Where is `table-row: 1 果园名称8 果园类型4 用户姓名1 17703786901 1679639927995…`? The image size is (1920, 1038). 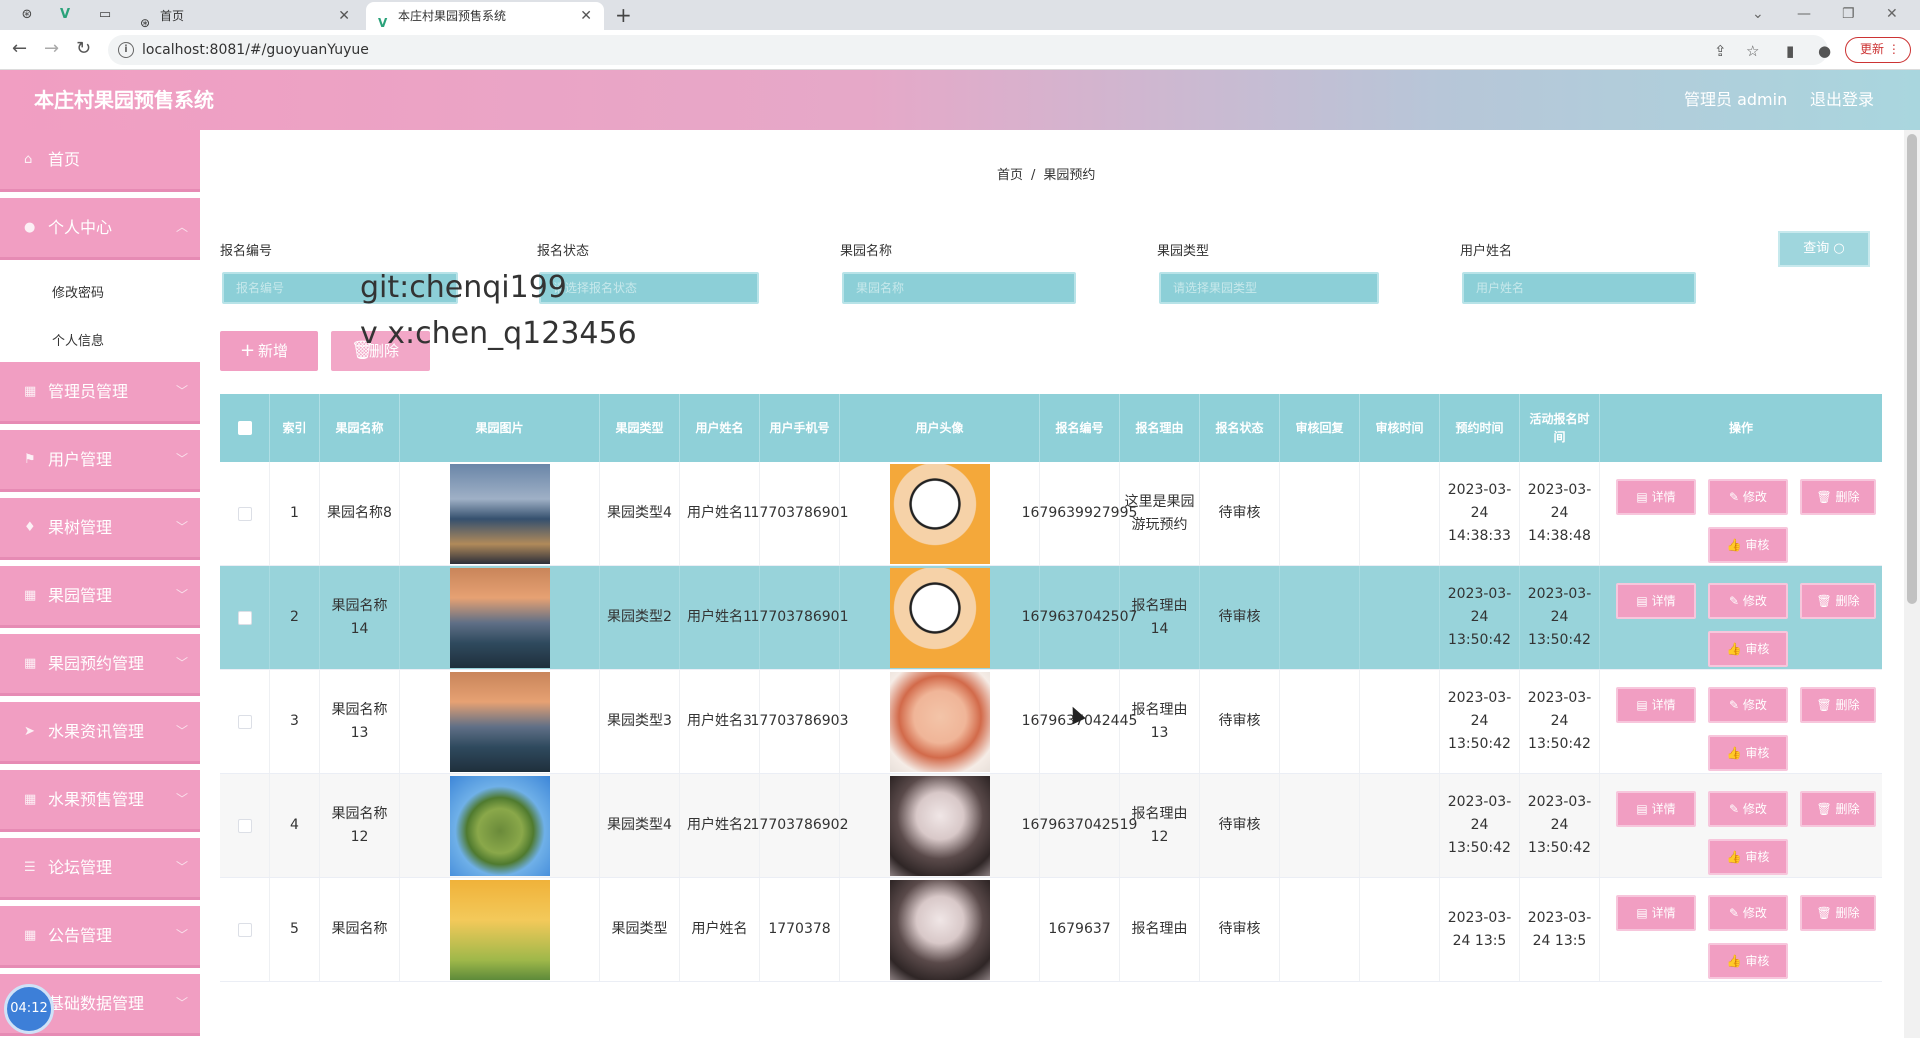
table-row: 1 果园名称8 果园类型4 用户姓名1 17703786901 1679639927995… is located at coordinates (1051, 514).